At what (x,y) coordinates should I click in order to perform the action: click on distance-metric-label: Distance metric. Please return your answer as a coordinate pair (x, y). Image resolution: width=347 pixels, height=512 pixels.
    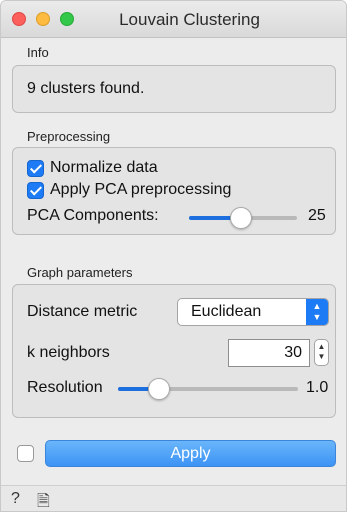
    Looking at the image, I should click on (82, 311).